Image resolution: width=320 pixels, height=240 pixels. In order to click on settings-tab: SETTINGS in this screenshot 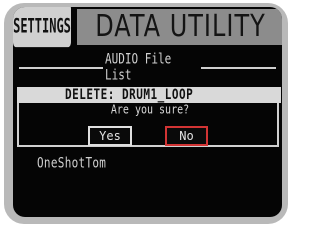, I will do `click(42, 27)`.